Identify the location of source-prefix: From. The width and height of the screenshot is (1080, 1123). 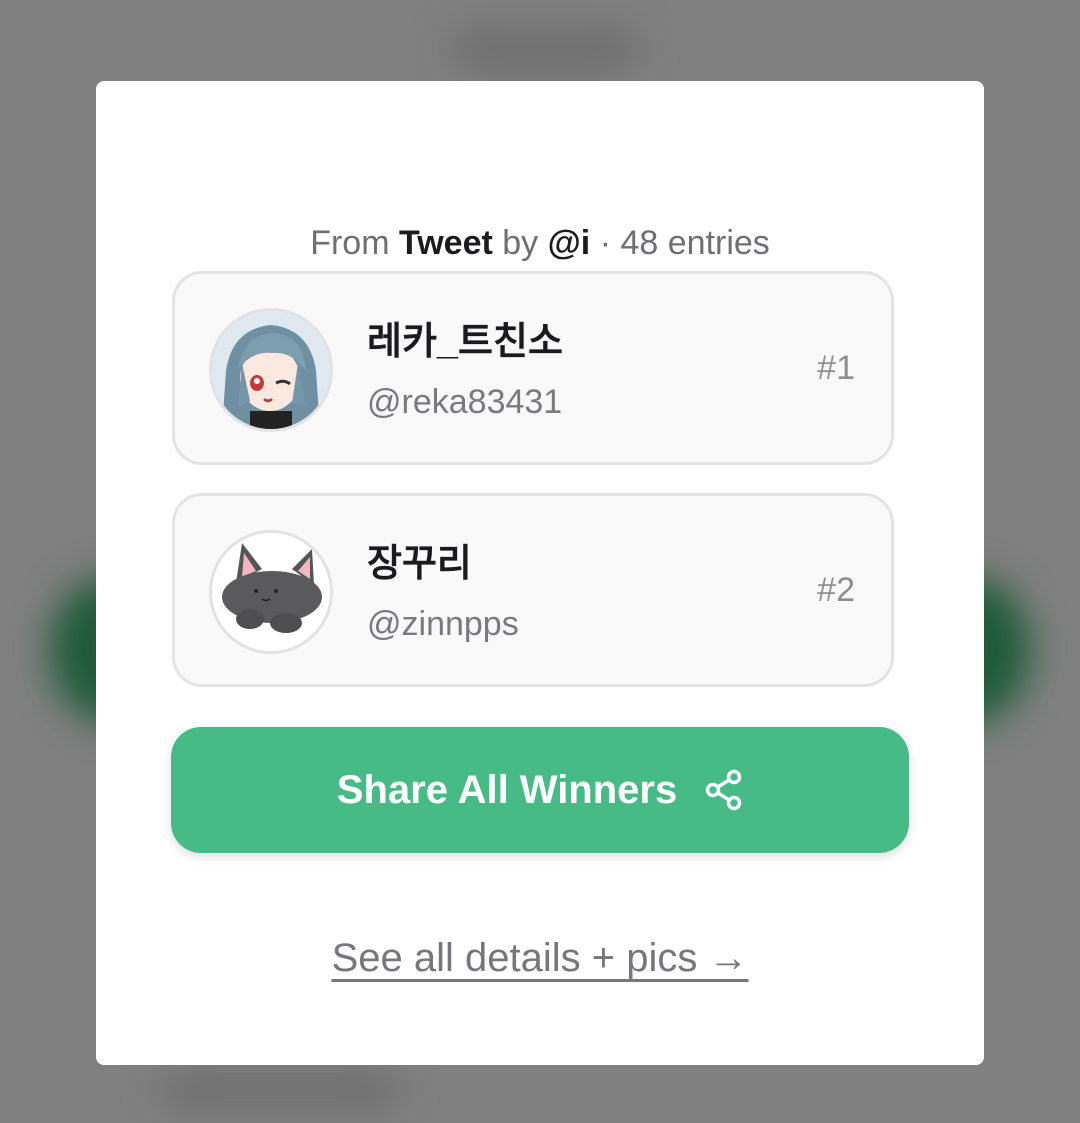
(350, 243).